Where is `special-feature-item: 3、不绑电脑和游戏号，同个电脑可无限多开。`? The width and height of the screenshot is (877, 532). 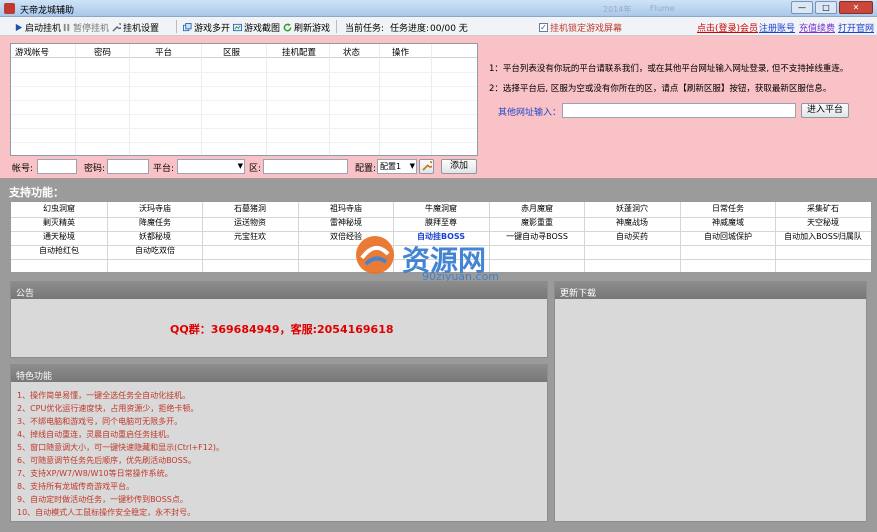
special-feature-item: 3、不绑电脑和游戏号，同个电脑可无限多开。 is located at coordinates (100, 421).